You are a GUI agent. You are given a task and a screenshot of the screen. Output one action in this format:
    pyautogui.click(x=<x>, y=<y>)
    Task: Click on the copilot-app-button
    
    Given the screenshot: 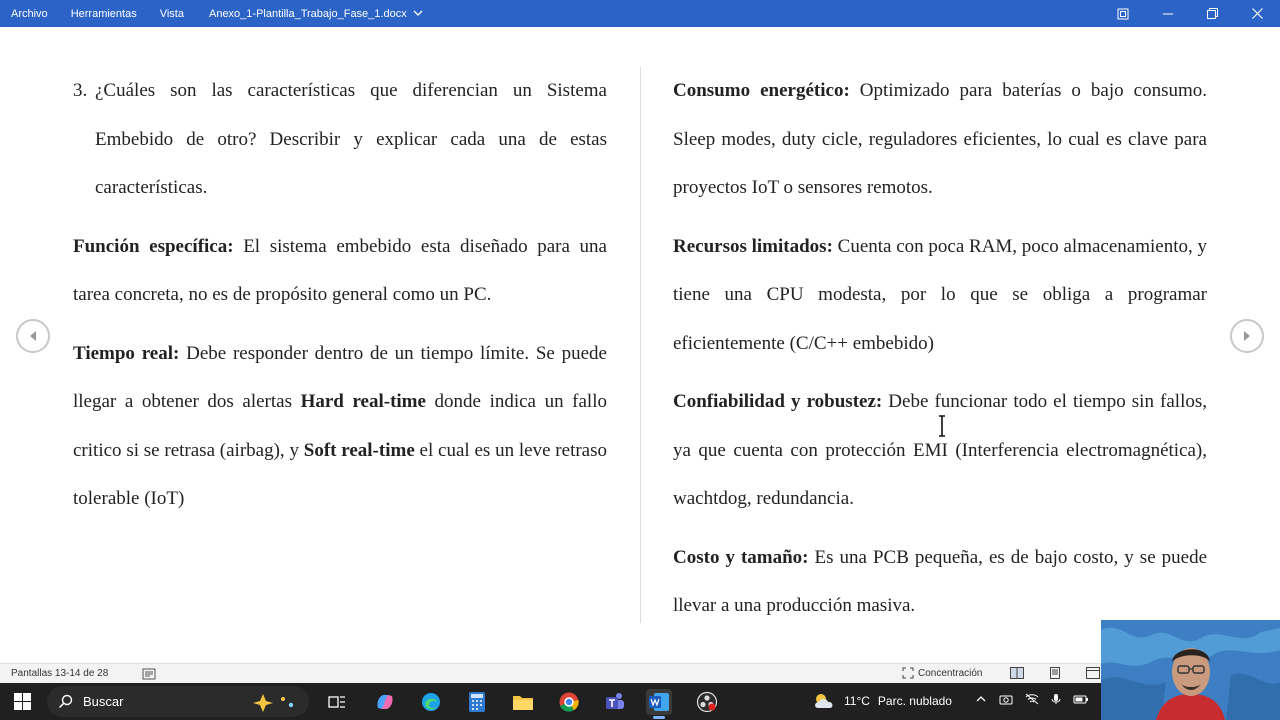 What is the action you would take?
    pyautogui.click(x=385, y=702)
    